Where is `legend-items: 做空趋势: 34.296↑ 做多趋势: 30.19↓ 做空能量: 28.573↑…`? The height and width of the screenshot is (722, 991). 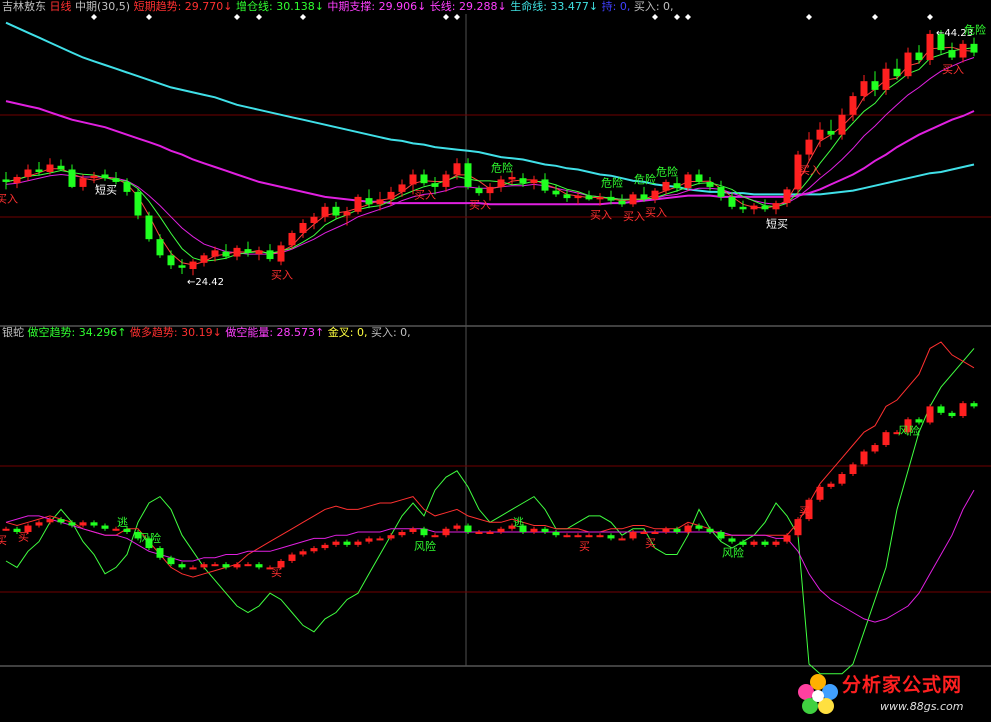 legend-items: 做空趋势: 34.296↑ 做多趋势: 30.19↓ 做空能量: 28.573↑… is located at coordinates (219, 332).